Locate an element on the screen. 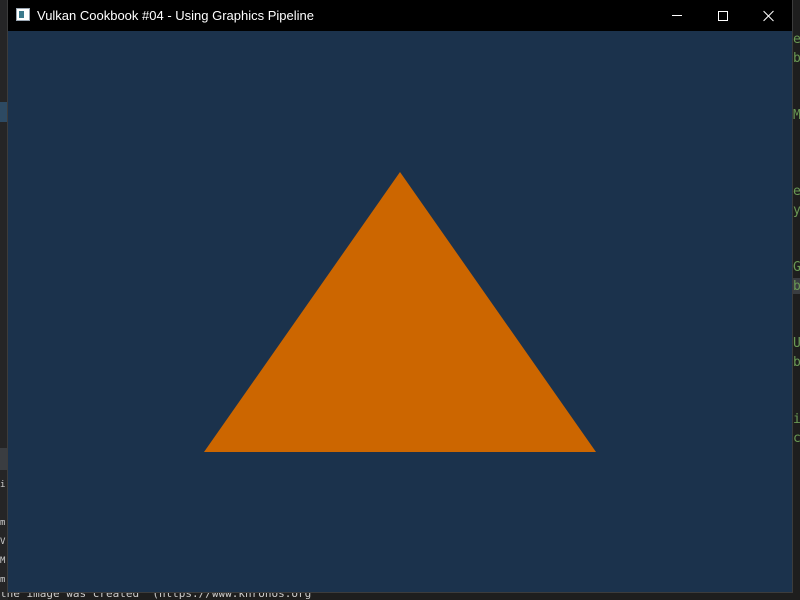  maximize-button is located at coordinates (723, 15).